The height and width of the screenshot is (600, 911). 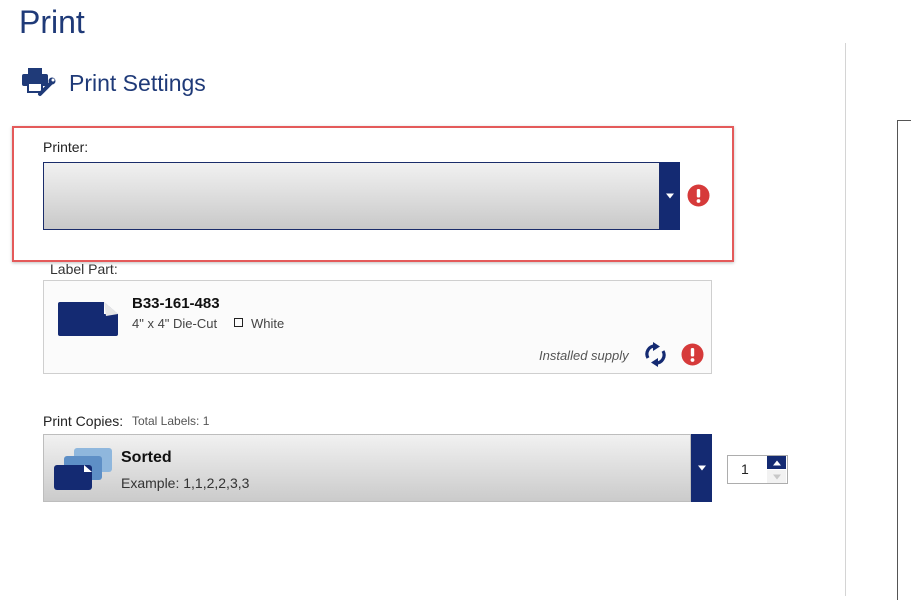 I want to click on collation-dropdown-button, so click(x=701, y=468).